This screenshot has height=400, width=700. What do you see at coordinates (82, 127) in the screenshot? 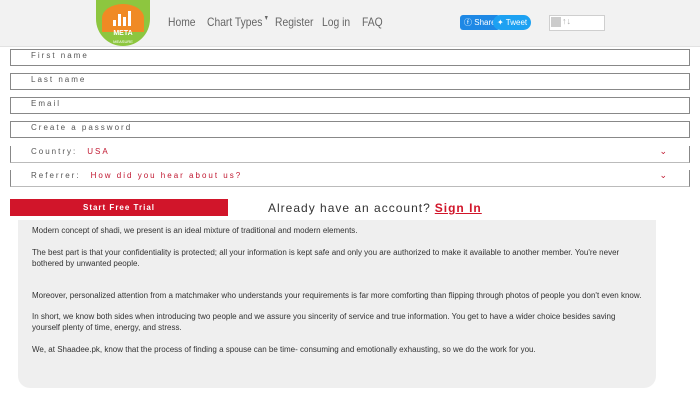
I see `password-placeholder: Create a password` at bounding box center [82, 127].